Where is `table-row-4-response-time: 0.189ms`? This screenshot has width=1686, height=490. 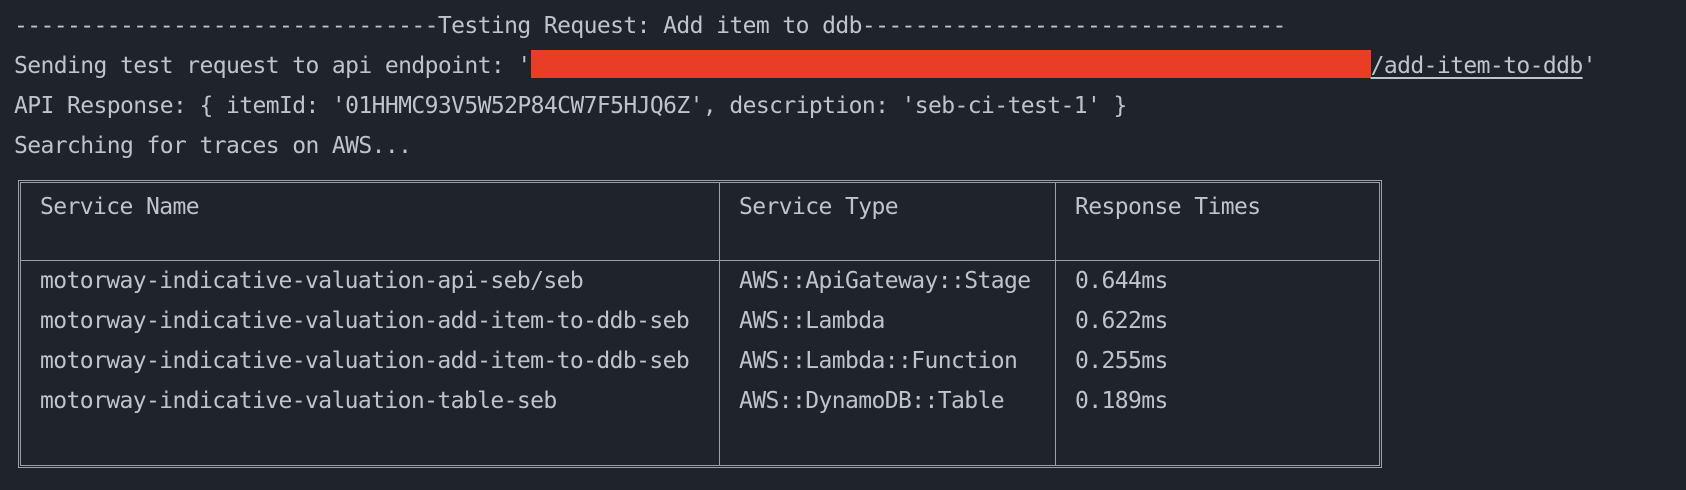 table-row-4-response-time: 0.189ms is located at coordinates (1121, 401).